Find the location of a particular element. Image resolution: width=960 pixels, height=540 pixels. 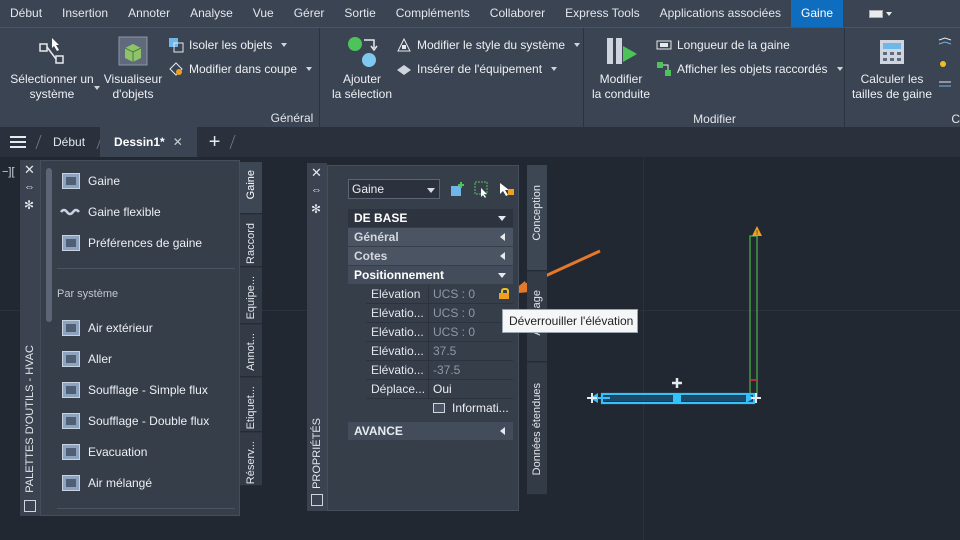

chevron-down-icon is located at coordinates (554, 69).